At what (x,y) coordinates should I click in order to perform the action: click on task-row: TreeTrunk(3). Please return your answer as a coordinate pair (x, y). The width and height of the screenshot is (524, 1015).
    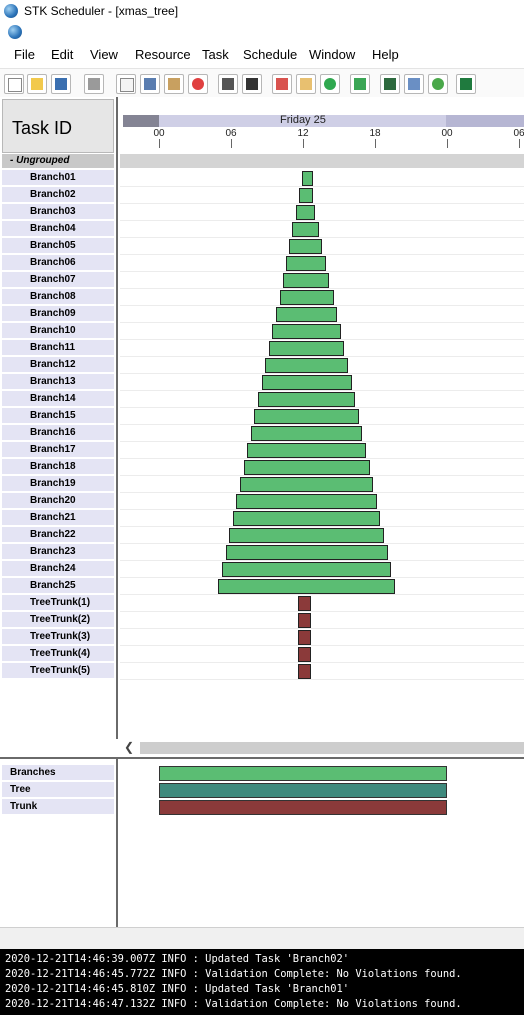
    Looking at the image, I should click on (58, 637).